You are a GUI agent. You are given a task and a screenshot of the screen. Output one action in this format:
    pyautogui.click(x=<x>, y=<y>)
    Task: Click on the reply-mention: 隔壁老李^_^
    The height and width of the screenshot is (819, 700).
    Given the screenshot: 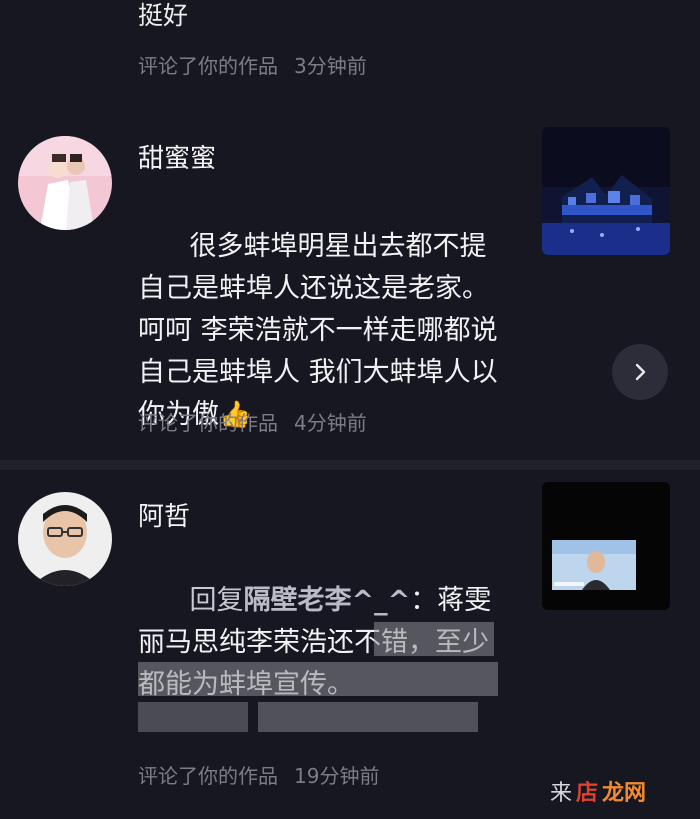 What is the action you would take?
    pyautogui.click(x=327, y=600)
    